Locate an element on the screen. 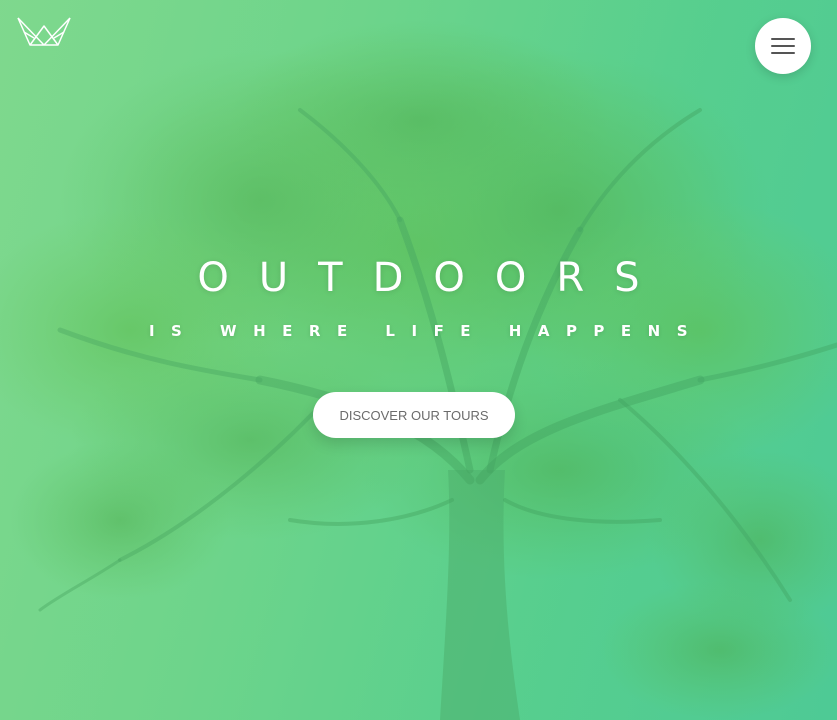 Image resolution: width=837 pixels, height=720 pixels. hero-subtitle: IS WHERE LIFE HAPPENS is located at coordinates (426, 331).